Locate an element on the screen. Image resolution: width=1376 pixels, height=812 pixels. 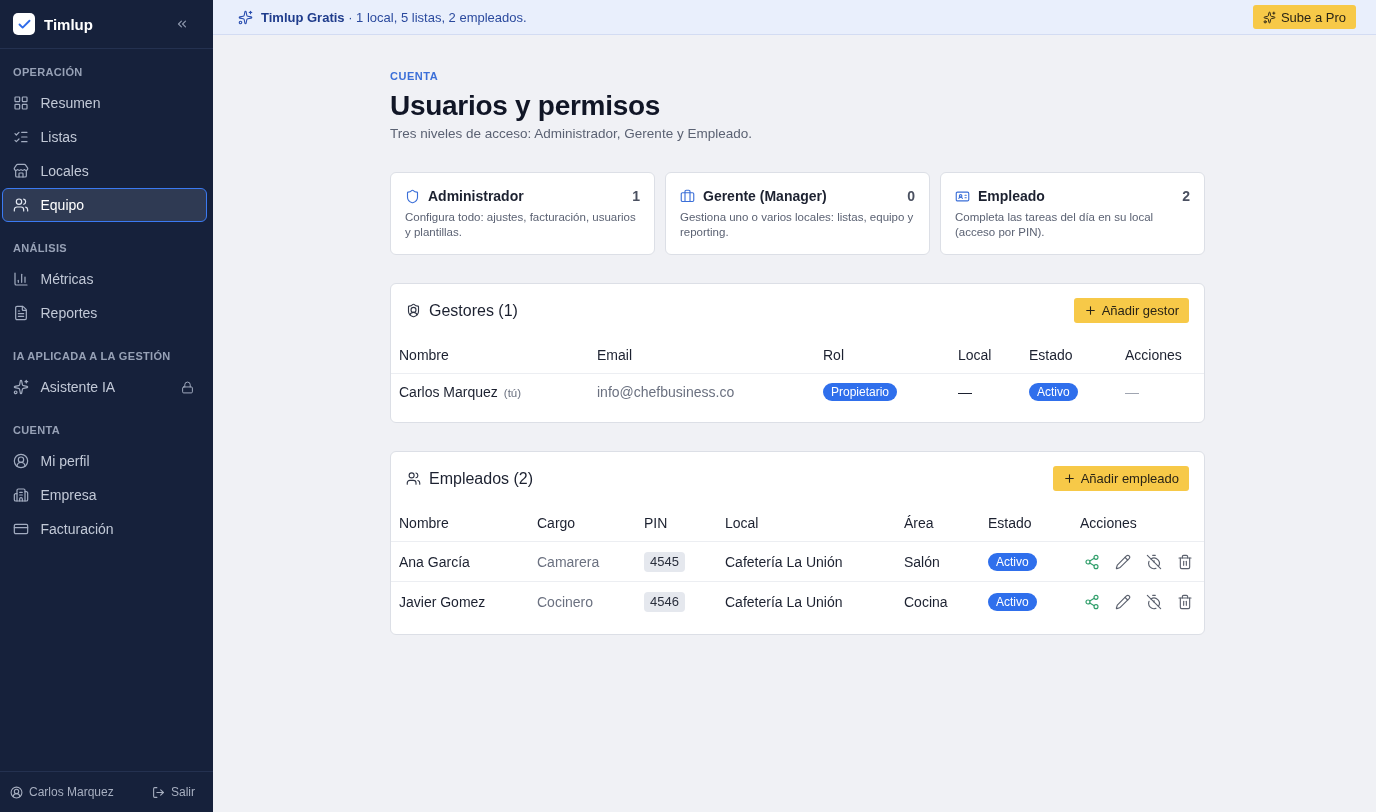
role-description: Gestiona uno o varios locales: listas, equipo y reporting. is located at coordinates (797, 225).